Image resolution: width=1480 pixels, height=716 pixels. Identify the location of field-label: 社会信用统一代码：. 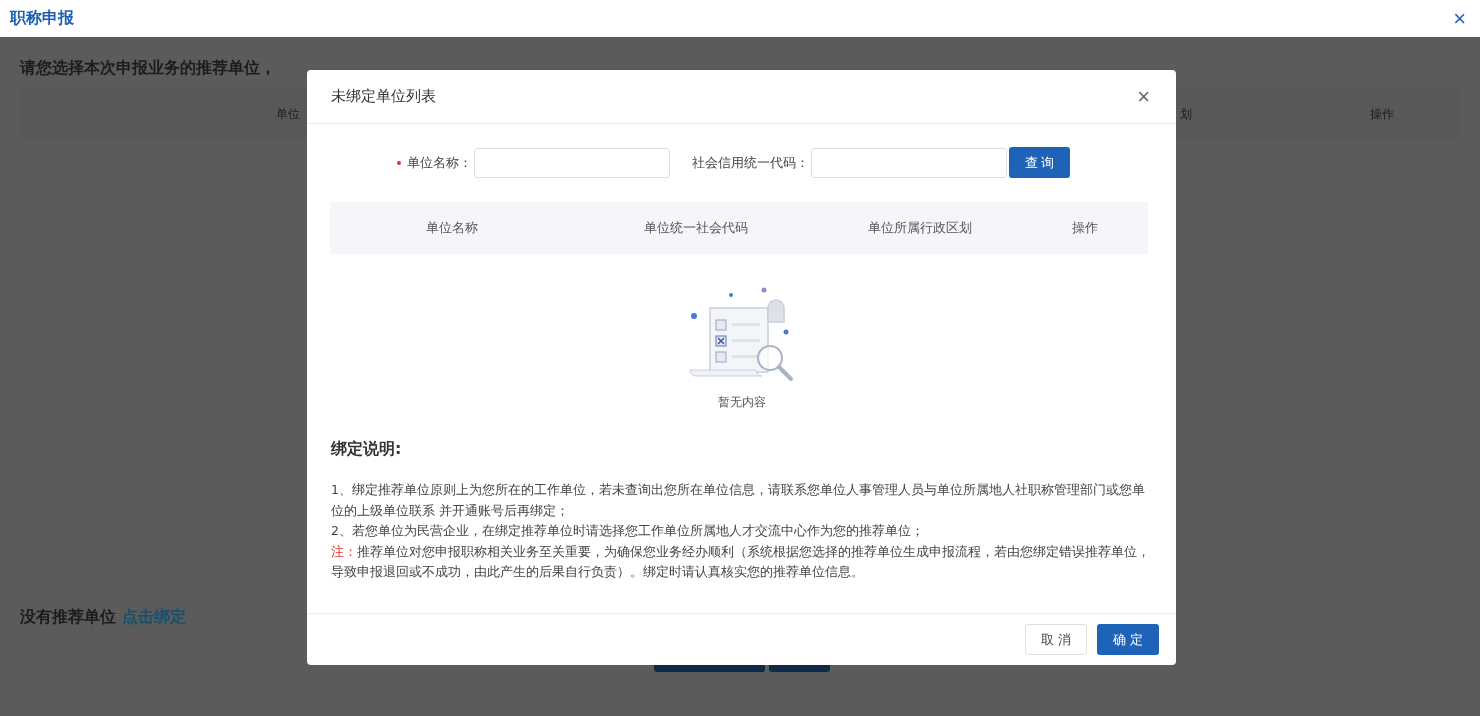
(750, 162).